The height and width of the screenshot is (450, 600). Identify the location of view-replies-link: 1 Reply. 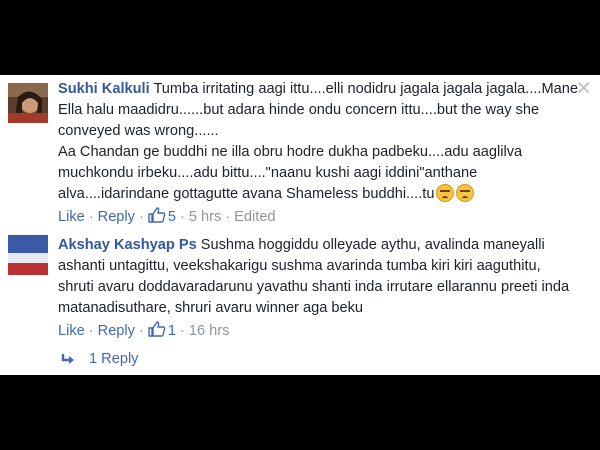
(99, 359).